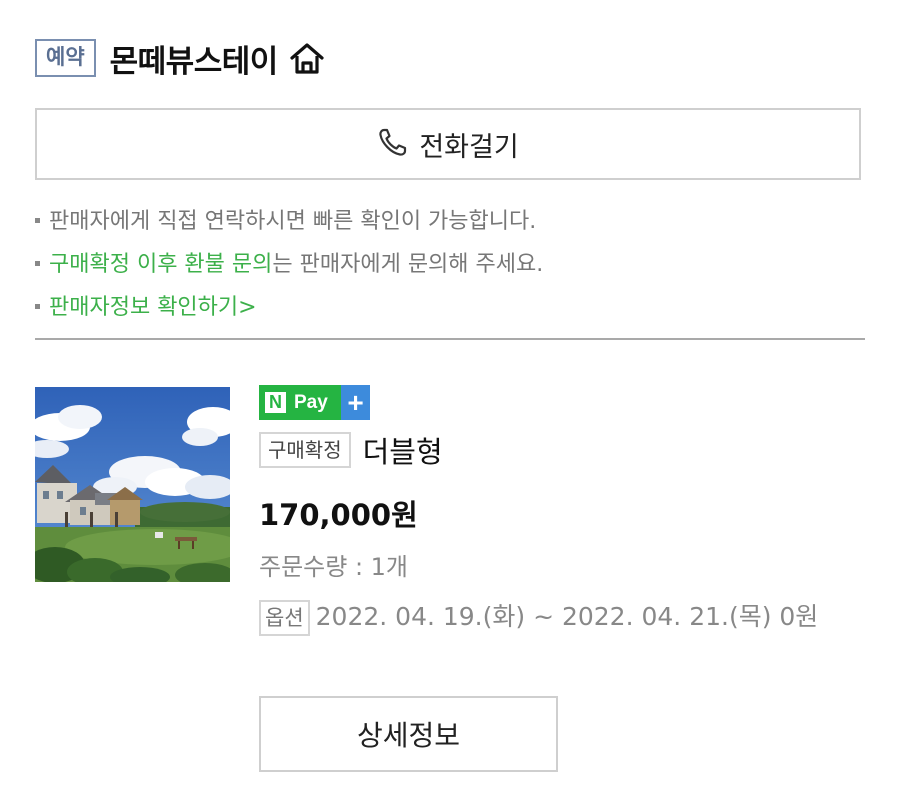  I want to click on note-text: 판매자에게 직접 연락하시면 빠른 확인이 가능합니다., so click(293, 221).